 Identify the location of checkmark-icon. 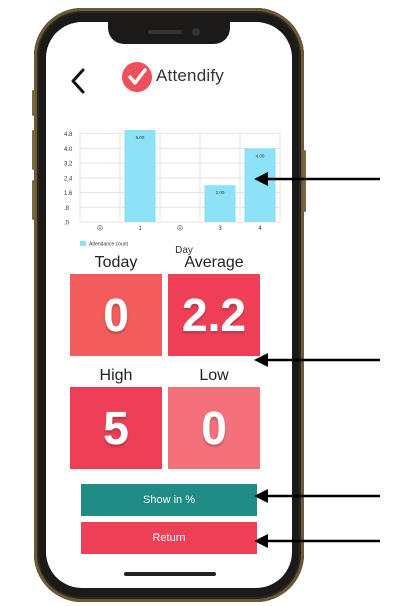
(137, 76).